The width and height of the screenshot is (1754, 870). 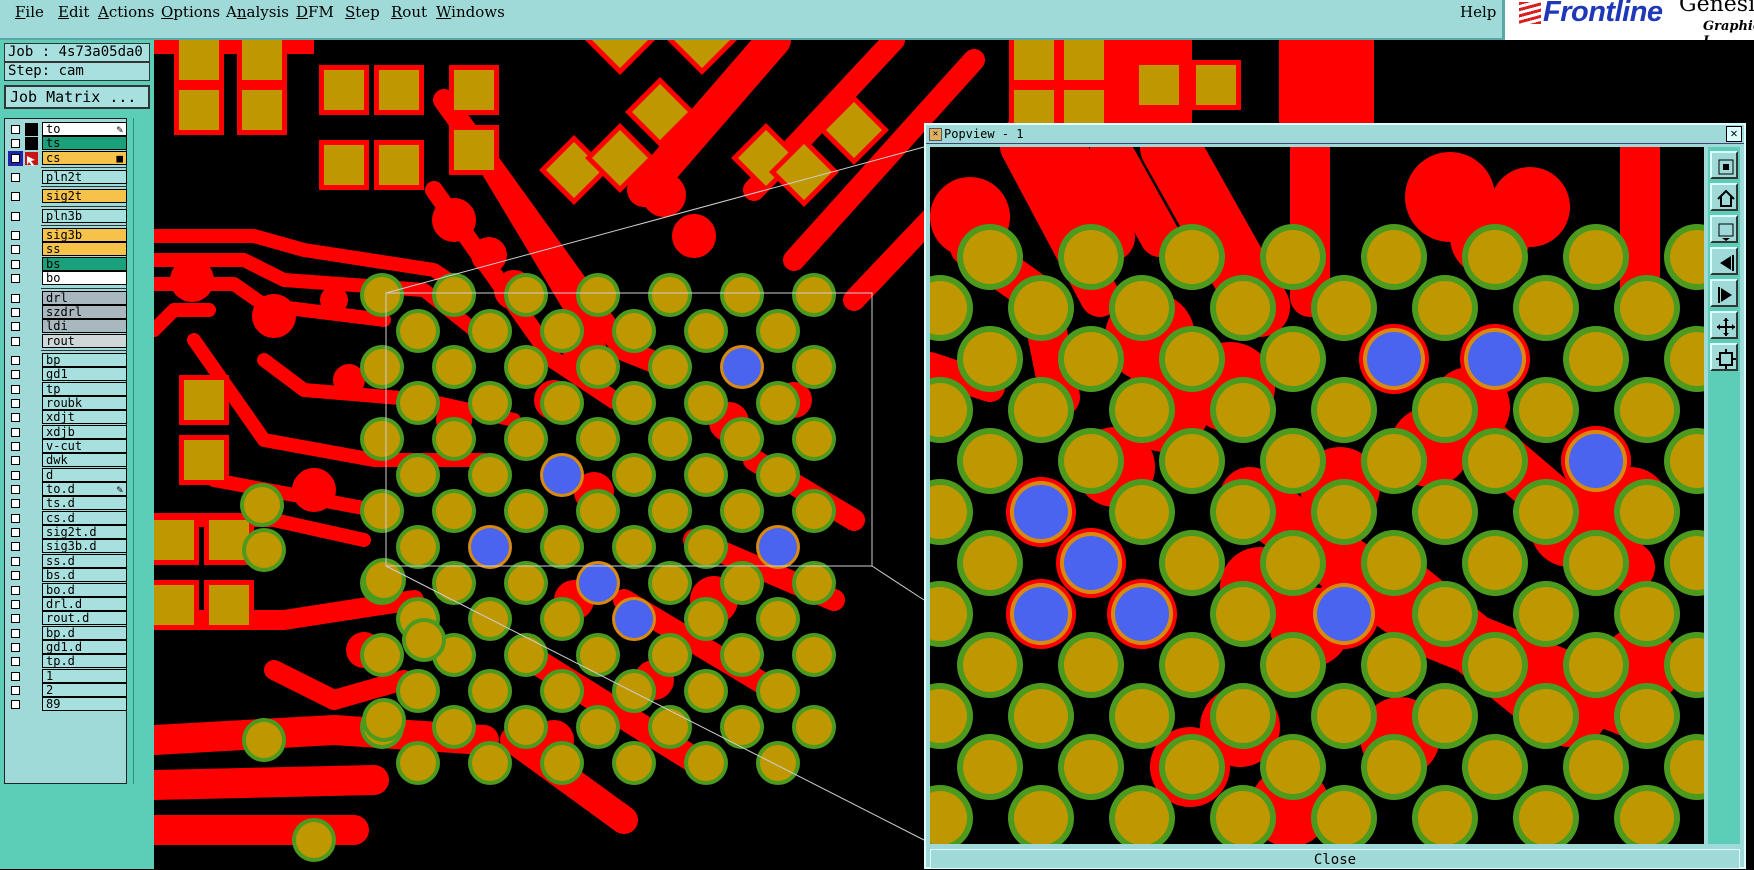 What do you see at coordinates (84, 263) in the screenshot?
I see `layer-name: bs` at bounding box center [84, 263].